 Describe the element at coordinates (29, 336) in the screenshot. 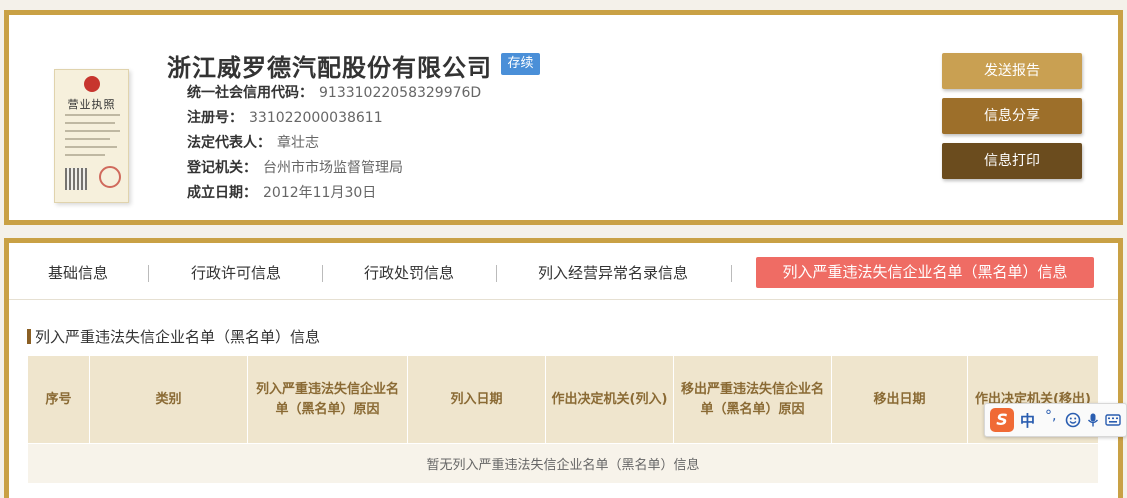

I see `section-marker` at that location.